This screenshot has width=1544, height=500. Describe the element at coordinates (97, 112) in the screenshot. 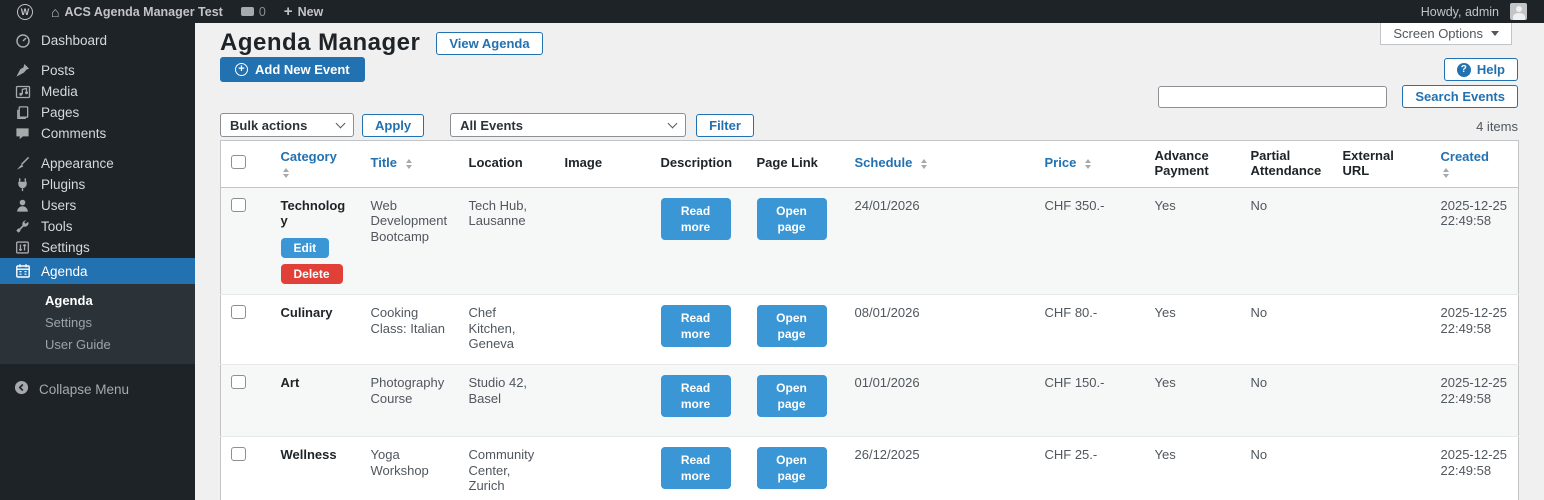

I see `sidebar-item-pages: Pages` at that location.